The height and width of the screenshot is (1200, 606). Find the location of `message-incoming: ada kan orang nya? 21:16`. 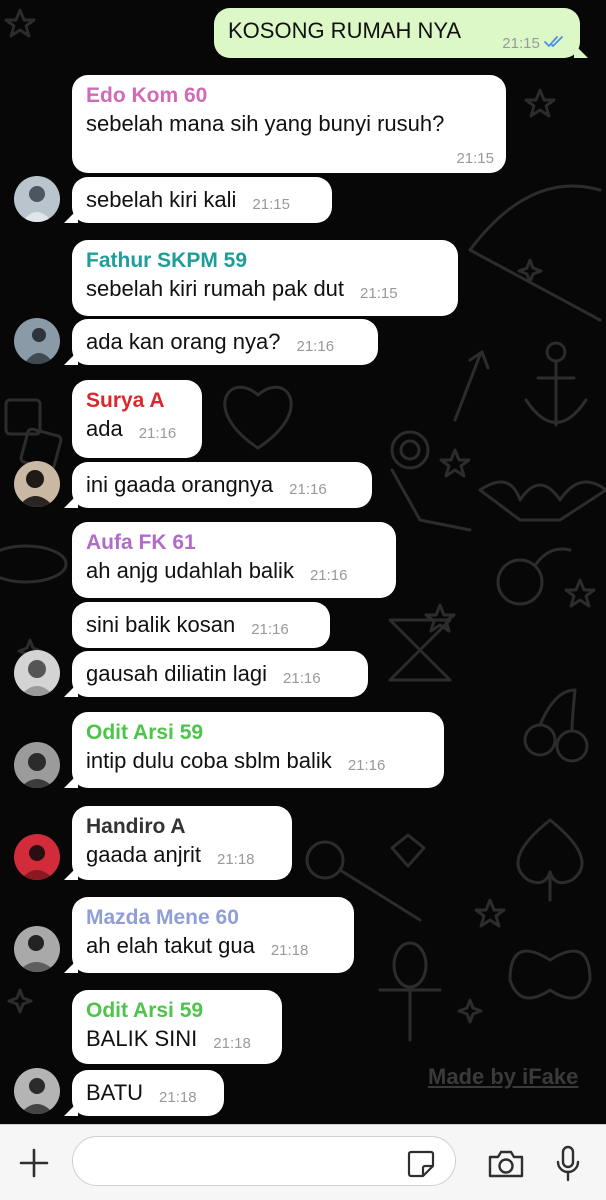

message-incoming: ada kan orang nya? 21:16 is located at coordinates (221, 342).